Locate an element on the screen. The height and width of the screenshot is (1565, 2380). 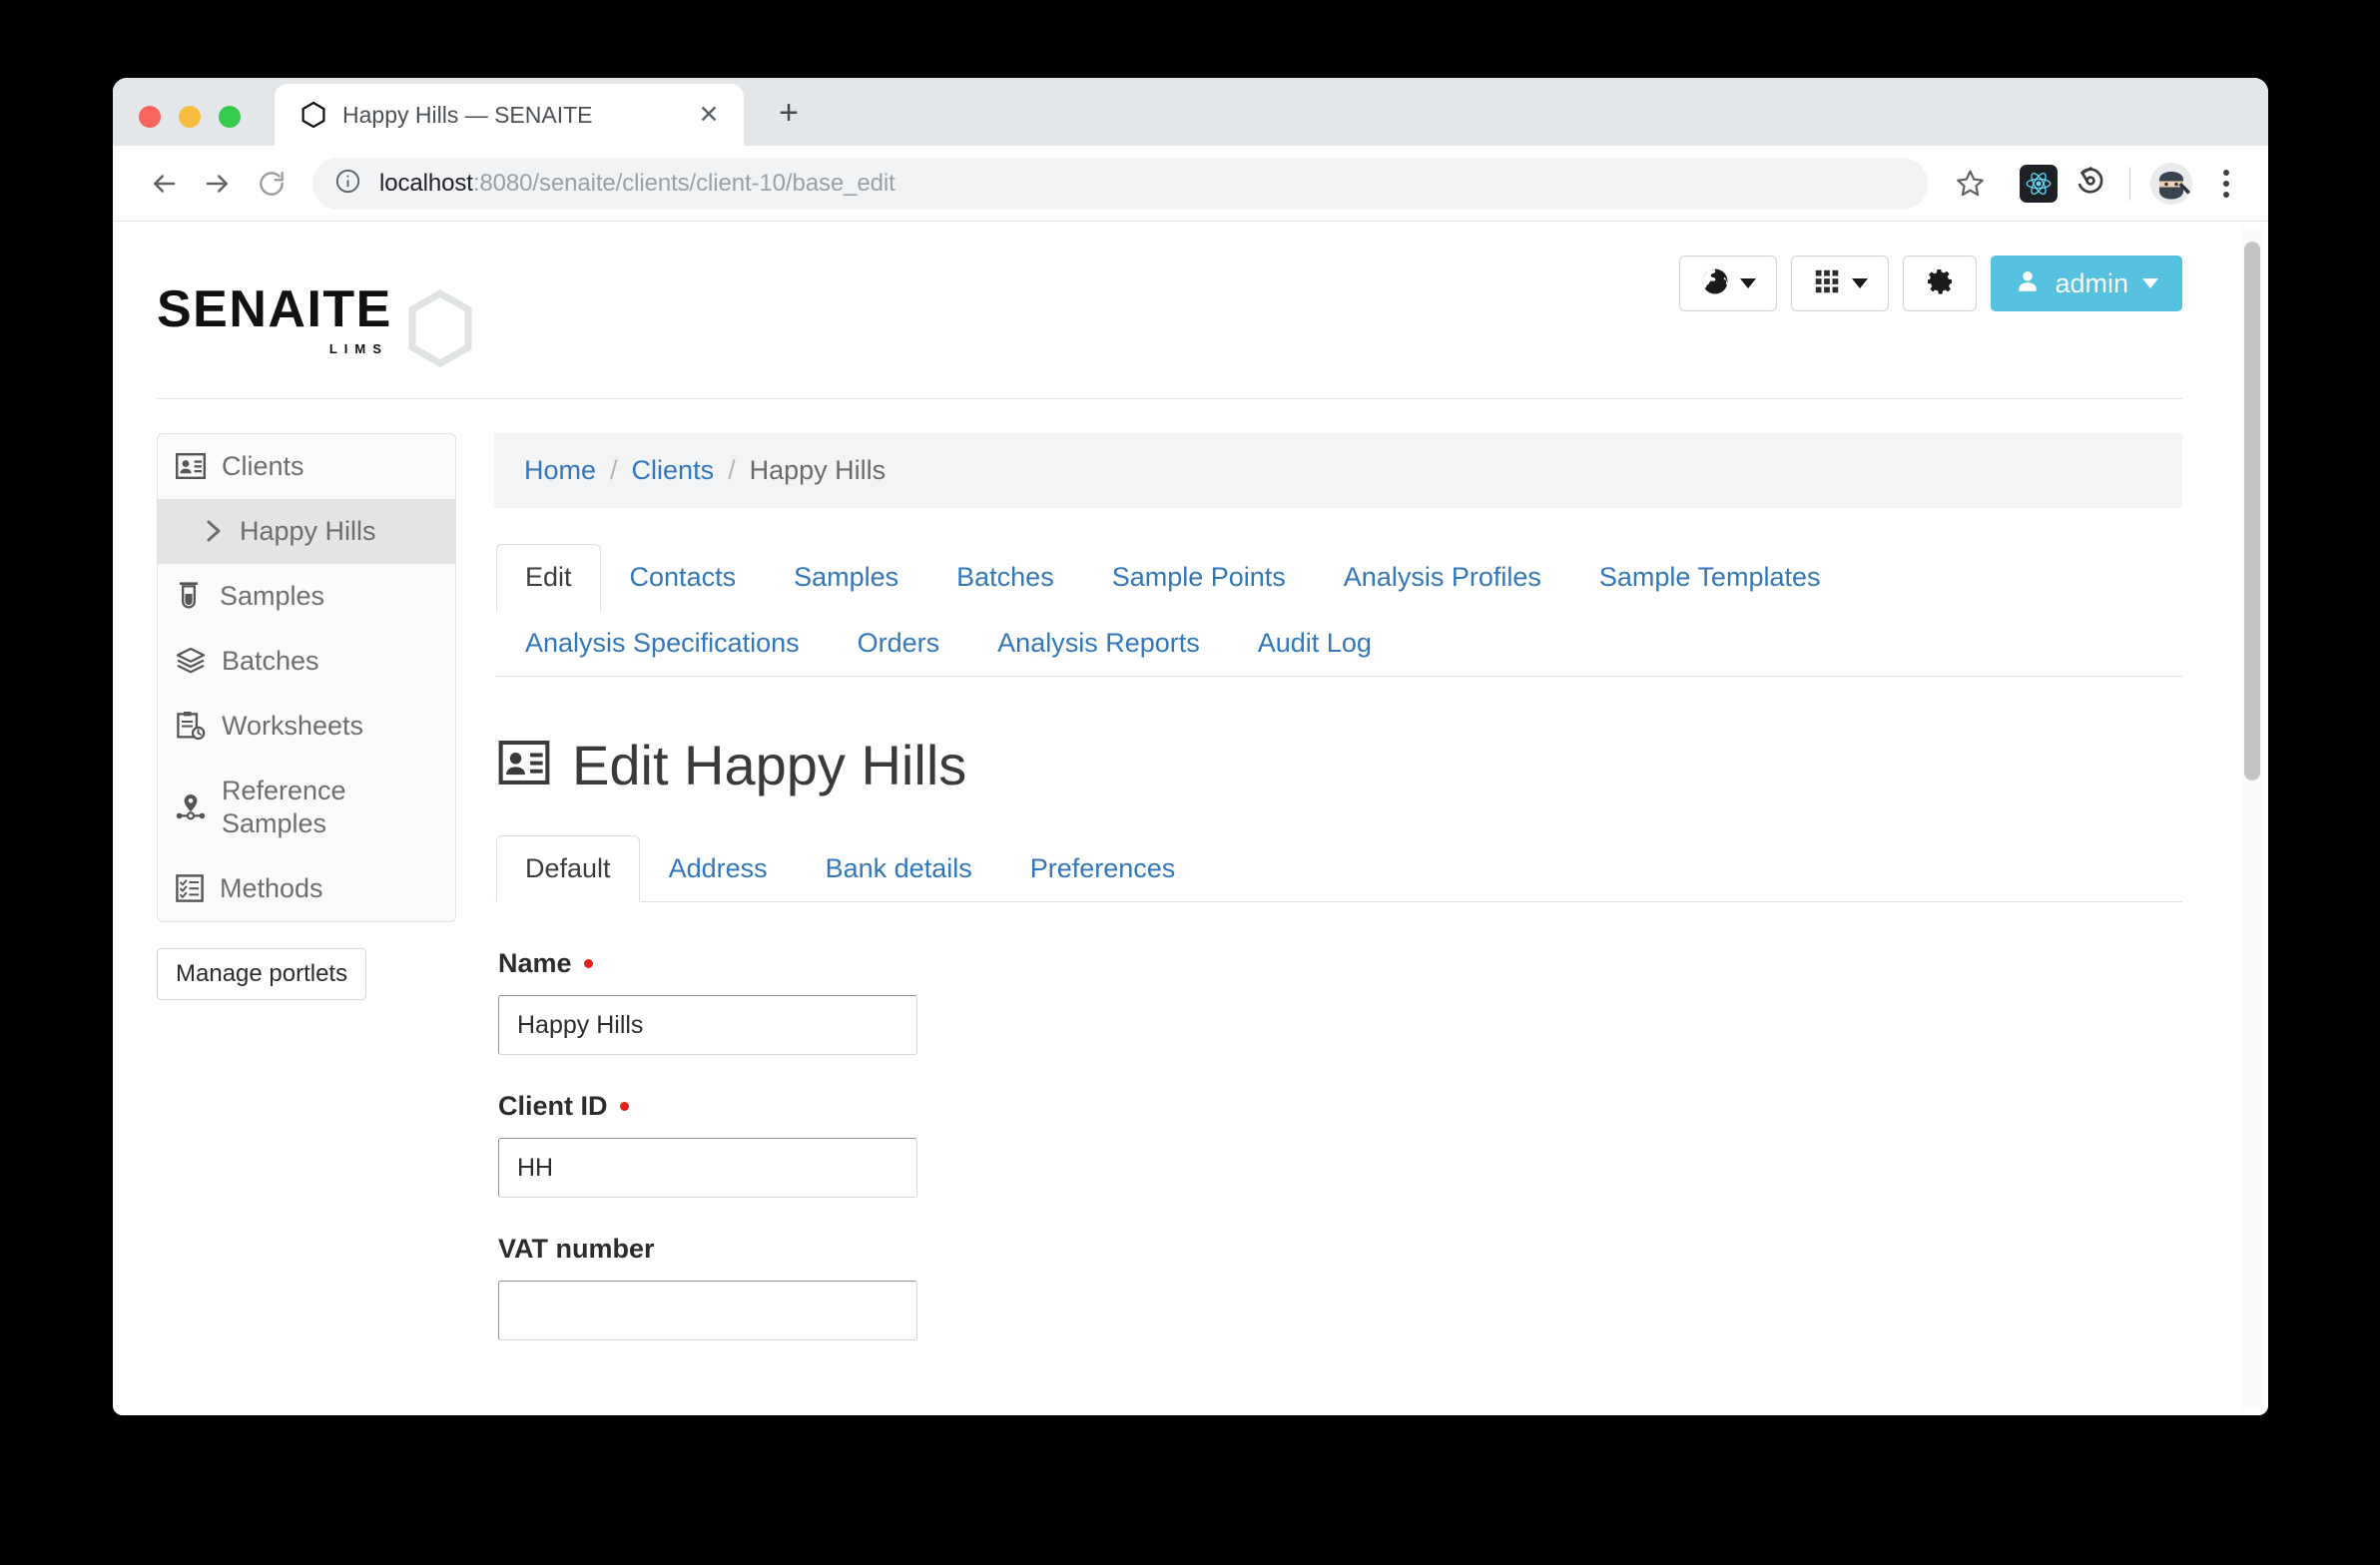
address-bar-host: localhost is located at coordinates (426, 183).